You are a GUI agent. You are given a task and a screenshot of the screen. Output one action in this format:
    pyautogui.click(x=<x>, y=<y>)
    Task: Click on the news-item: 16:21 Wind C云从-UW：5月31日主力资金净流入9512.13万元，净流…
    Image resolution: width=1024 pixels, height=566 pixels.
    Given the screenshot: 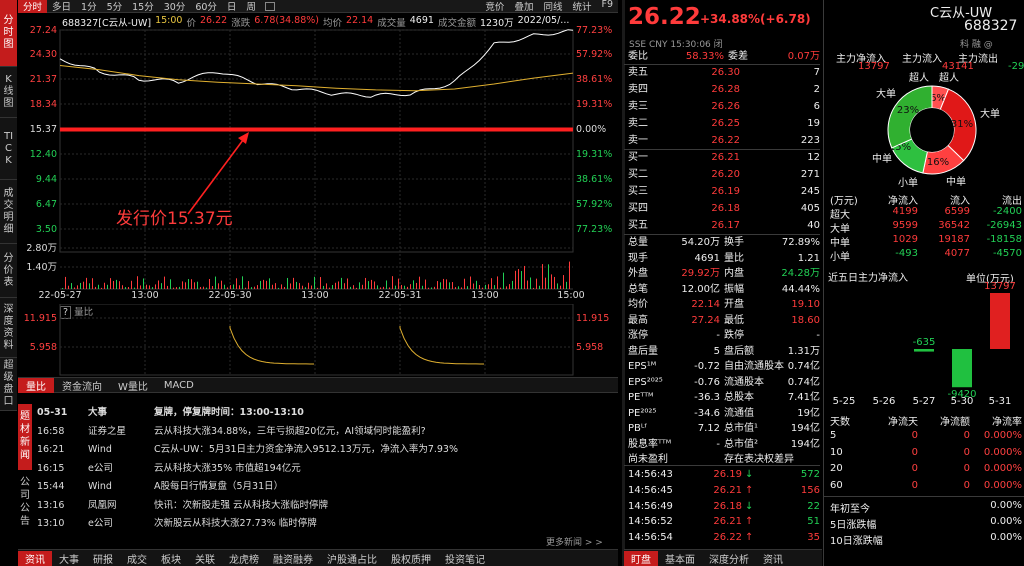 What is the action you would take?
    pyautogui.click(x=325, y=450)
    